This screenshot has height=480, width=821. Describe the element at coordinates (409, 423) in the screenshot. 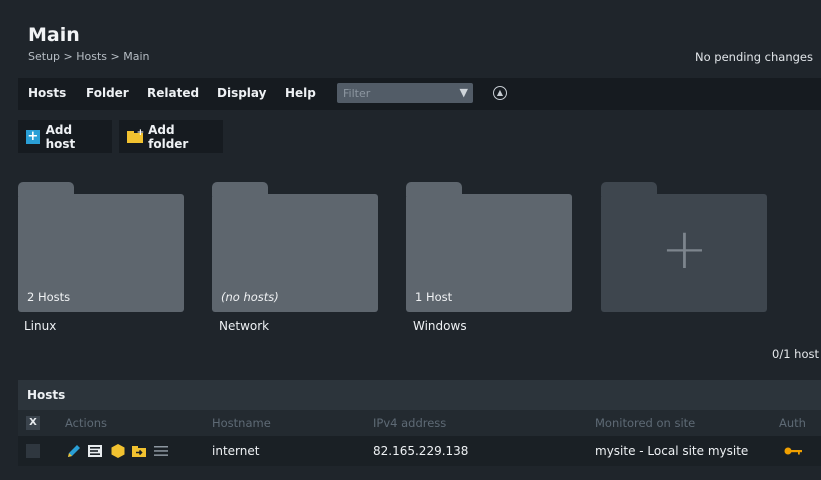

I see `col-ipv4: IPv4 address` at that location.